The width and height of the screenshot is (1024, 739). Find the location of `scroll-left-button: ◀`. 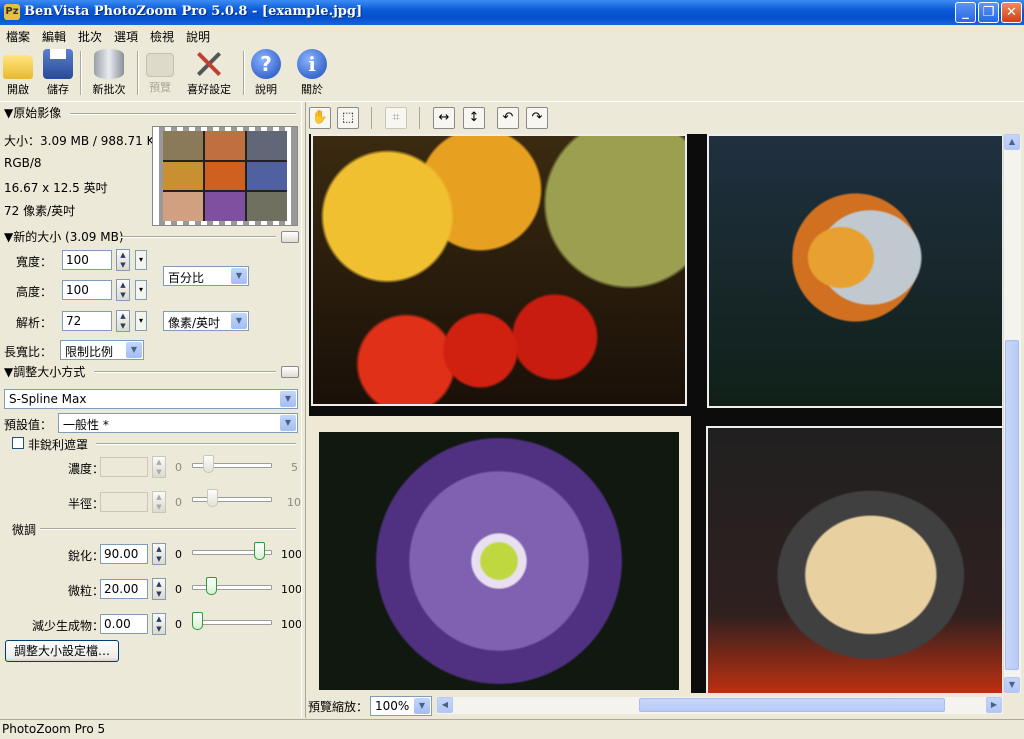

scroll-left-button: ◀ is located at coordinates (445, 705).